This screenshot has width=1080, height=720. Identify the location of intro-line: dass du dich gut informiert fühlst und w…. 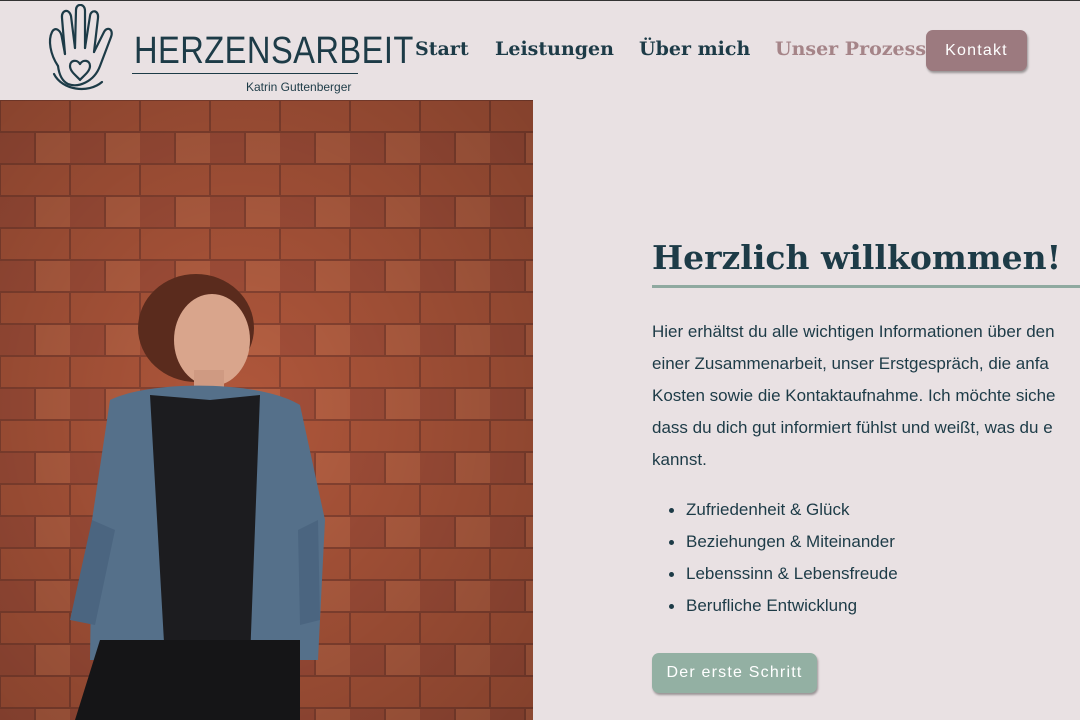
(852, 427).